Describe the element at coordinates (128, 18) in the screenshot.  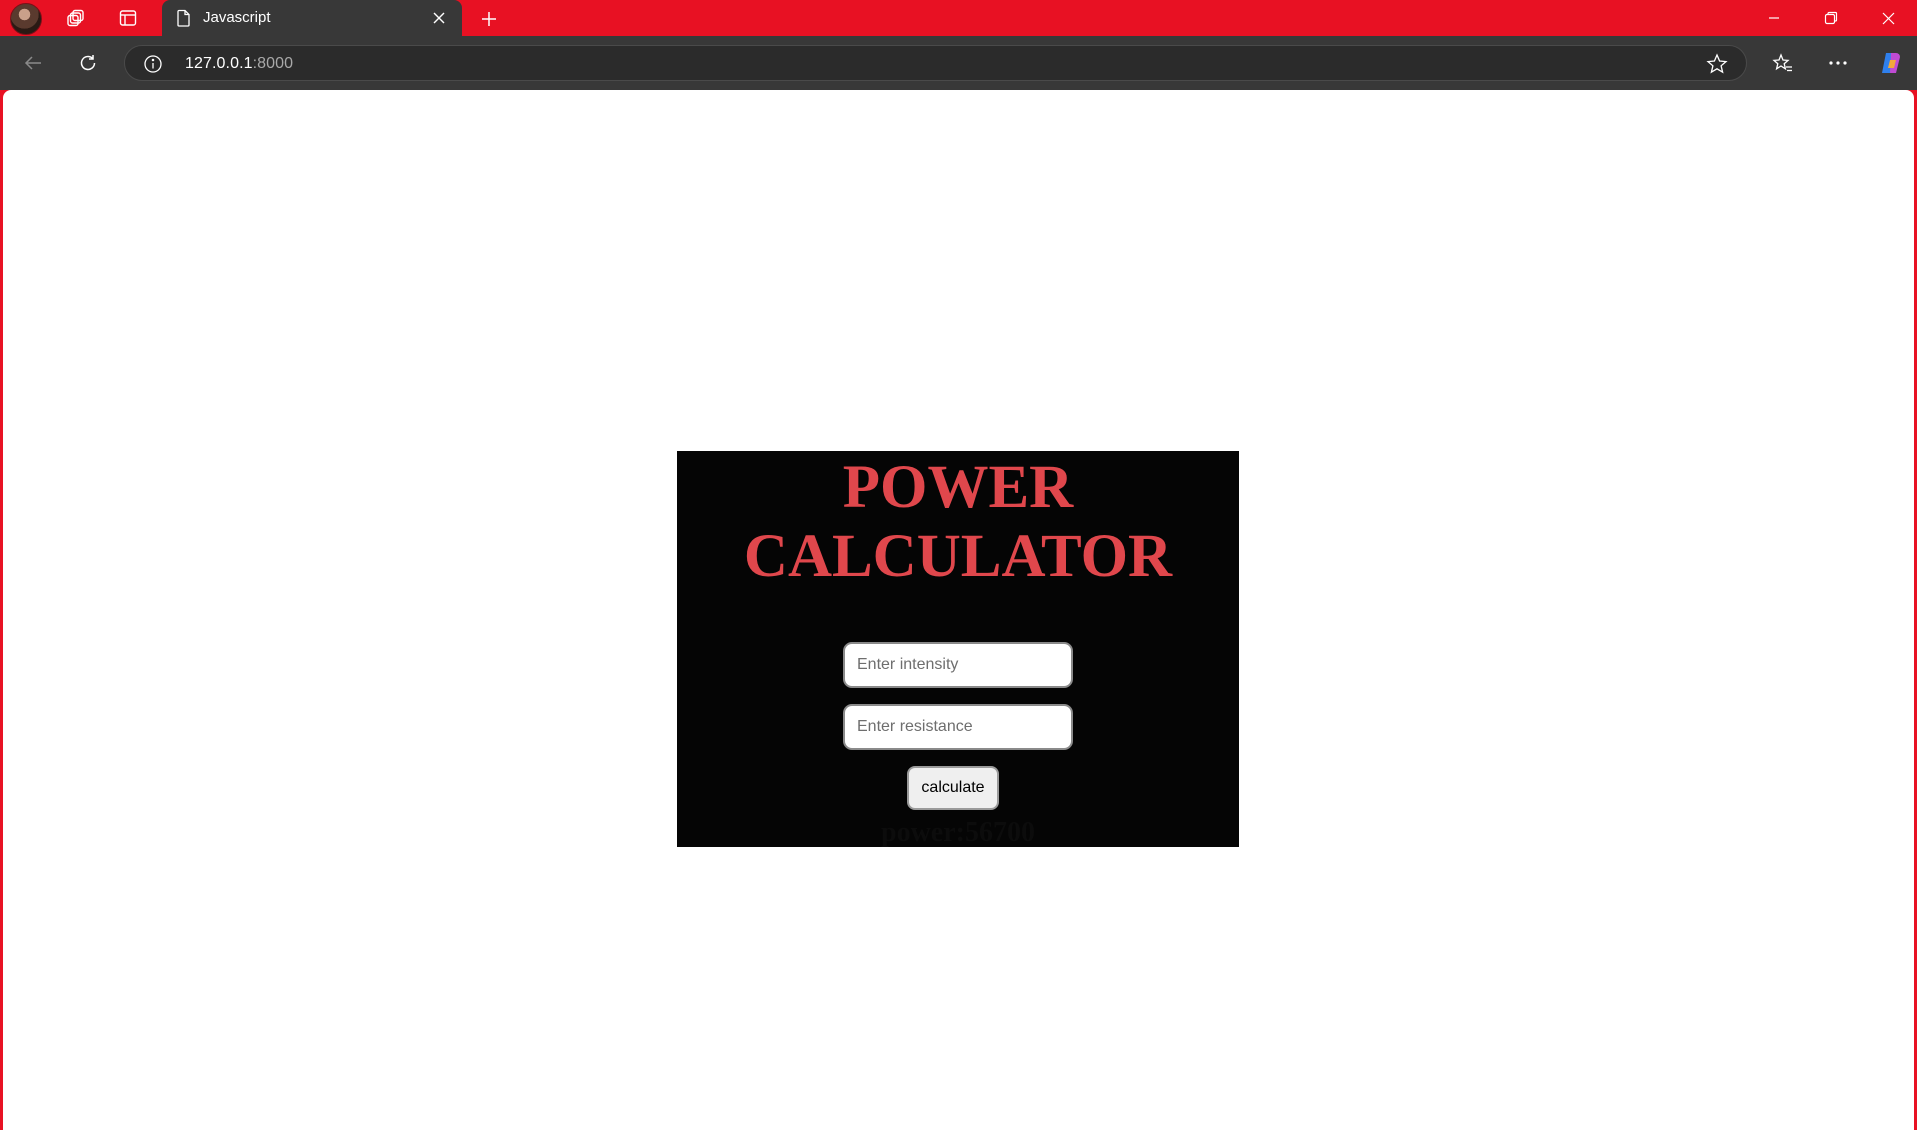
I see `tab-actions-icon` at that location.